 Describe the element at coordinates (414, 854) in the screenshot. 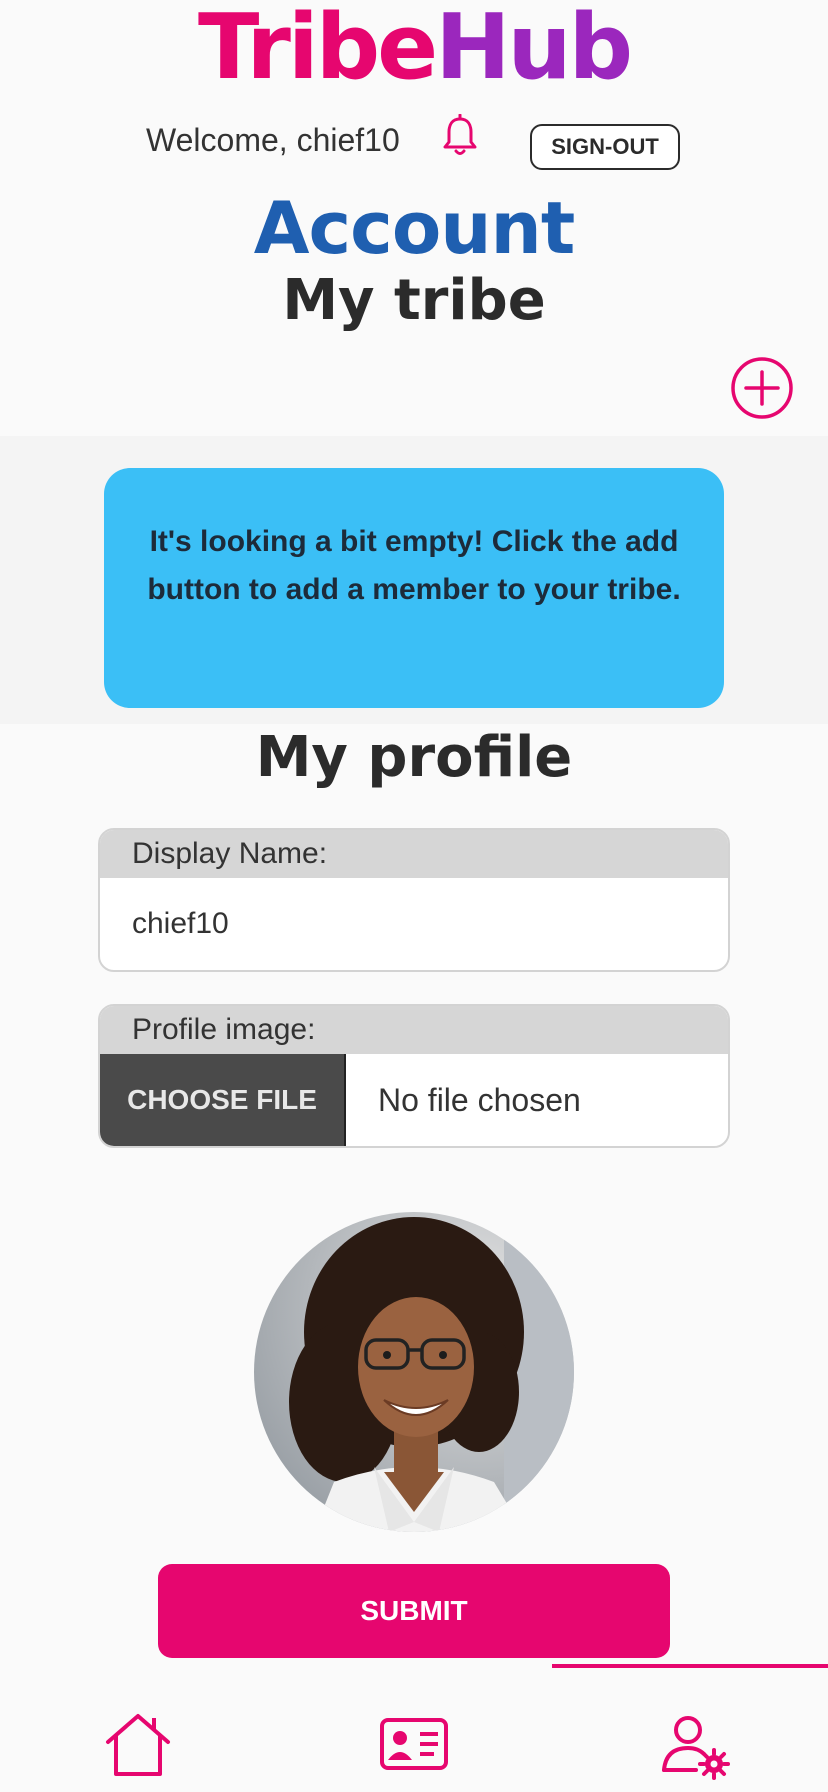

I see `display-name-label: Display Name:` at that location.